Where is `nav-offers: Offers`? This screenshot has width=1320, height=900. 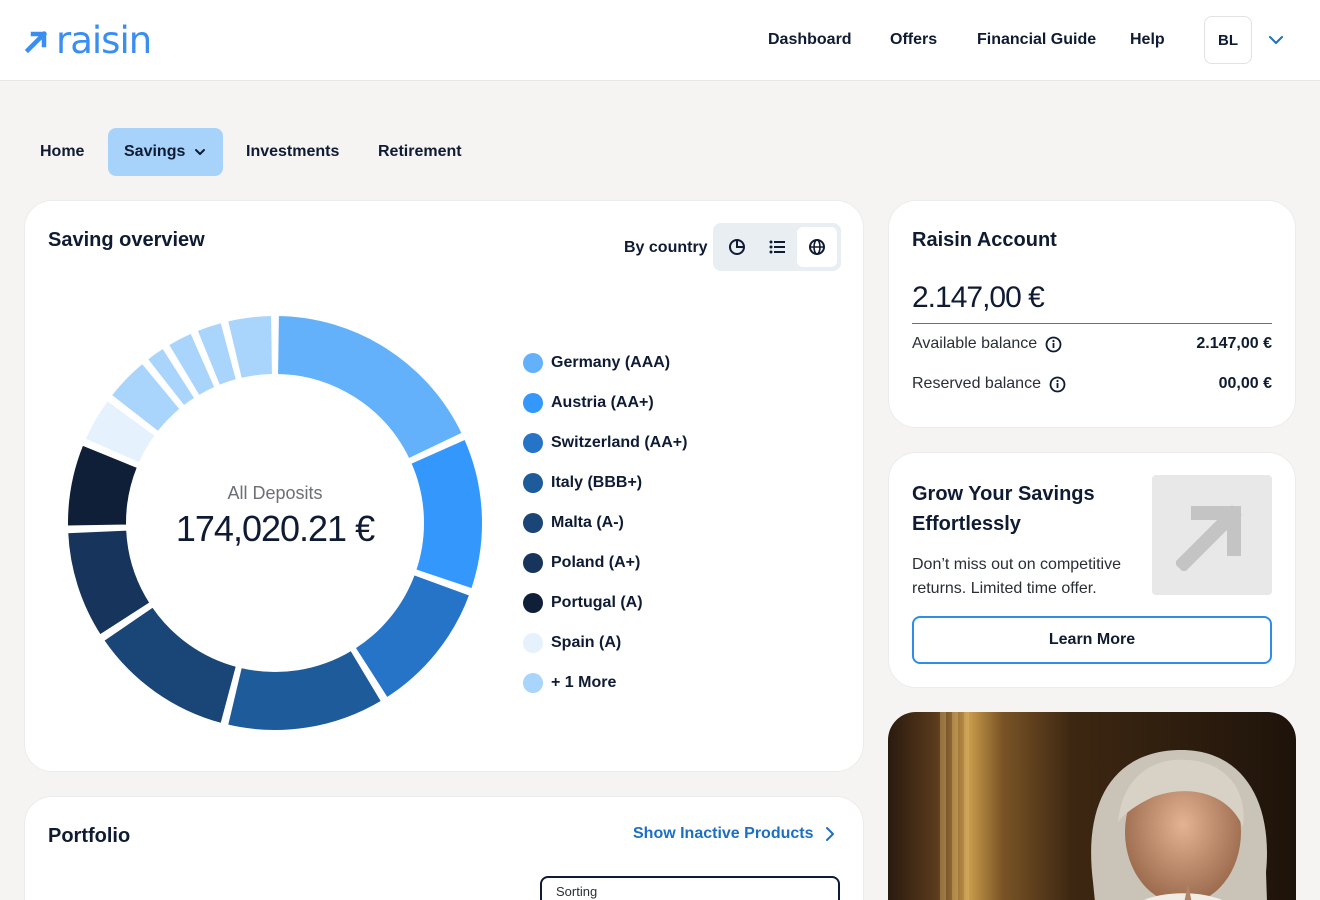 nav-offers: Offers is located at coordinates (913, 40).